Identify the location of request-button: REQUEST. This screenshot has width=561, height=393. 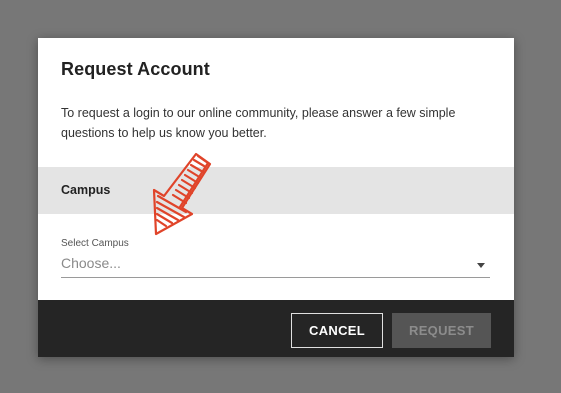
(441, 330).